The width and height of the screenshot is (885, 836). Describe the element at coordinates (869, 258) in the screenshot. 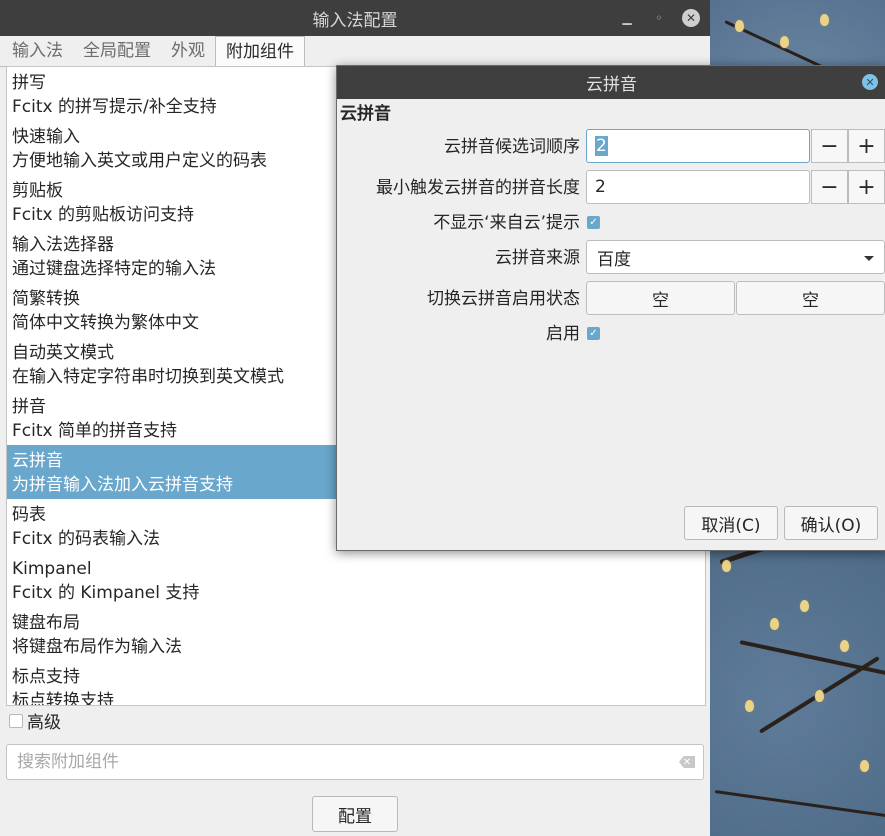

I see `chevron-down-icon` at that location.